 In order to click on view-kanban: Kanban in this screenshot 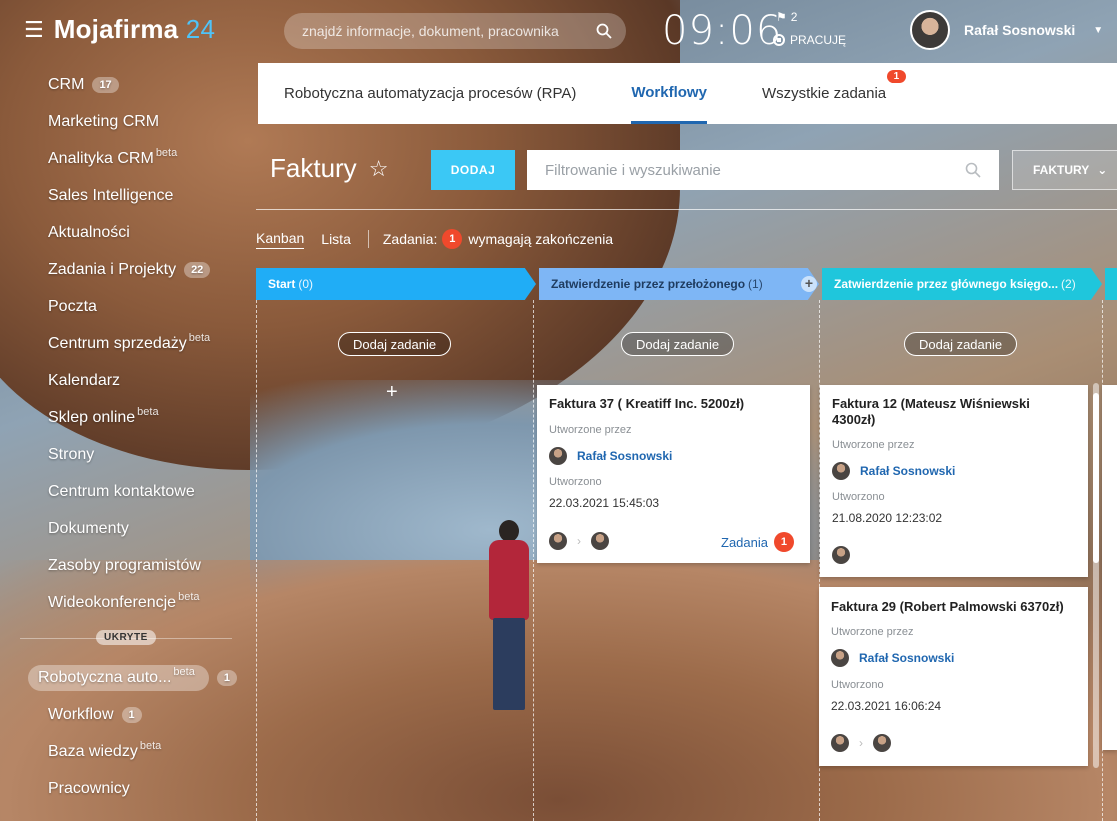, I will do `click(280, 239)`.